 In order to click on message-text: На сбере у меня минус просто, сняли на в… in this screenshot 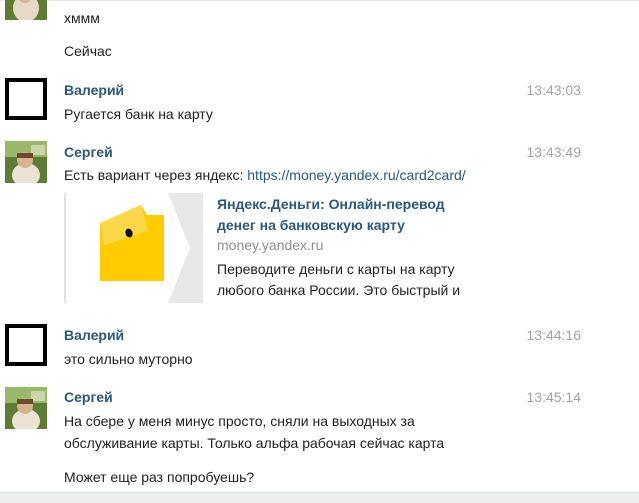, I will do `click(239, 421)`.